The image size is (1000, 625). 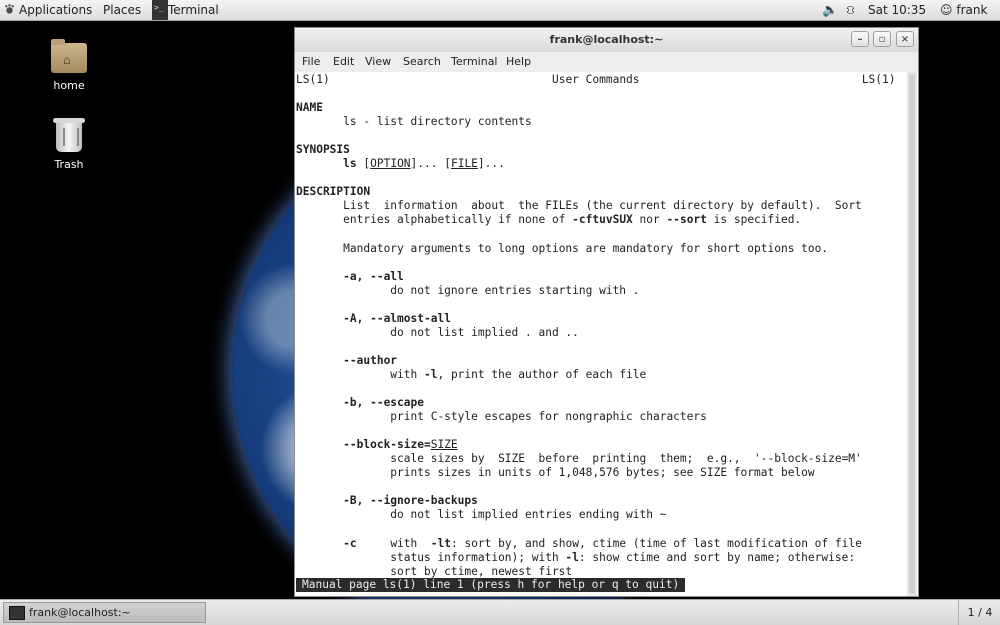 What do you see at coordinates (484, 332) in the screenshot?
I see `option-desc: do not list implied . and ..` at bounding box center [484, 332].